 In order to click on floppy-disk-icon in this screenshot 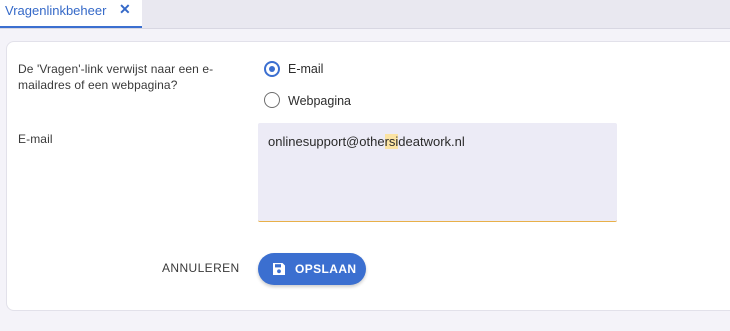, I will do `click(279, 269)`.